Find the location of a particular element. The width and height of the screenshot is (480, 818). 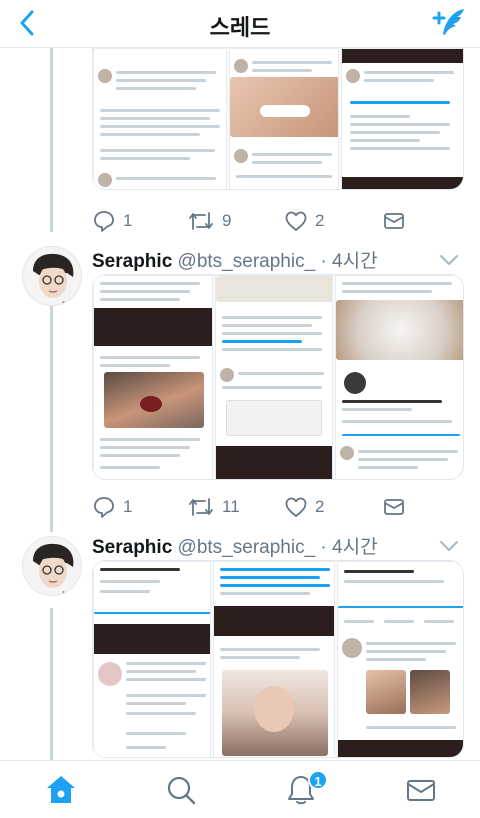

retweet-count: 9 is located at coordinates (227, 220).